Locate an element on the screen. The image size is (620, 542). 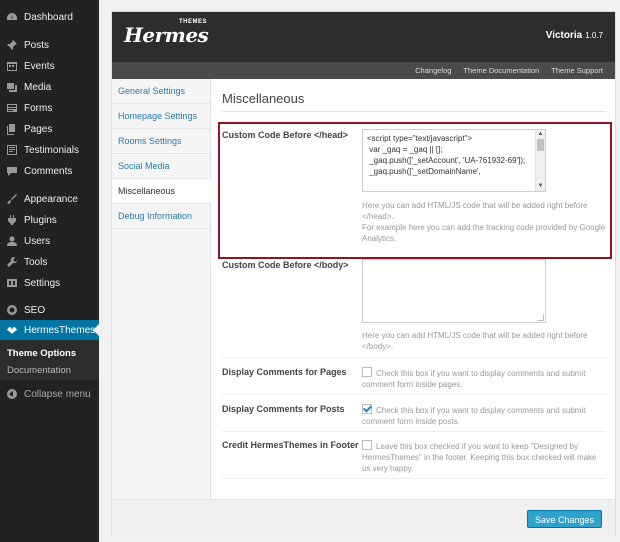
menu-label: SEO is located at coordinates (35, 310).